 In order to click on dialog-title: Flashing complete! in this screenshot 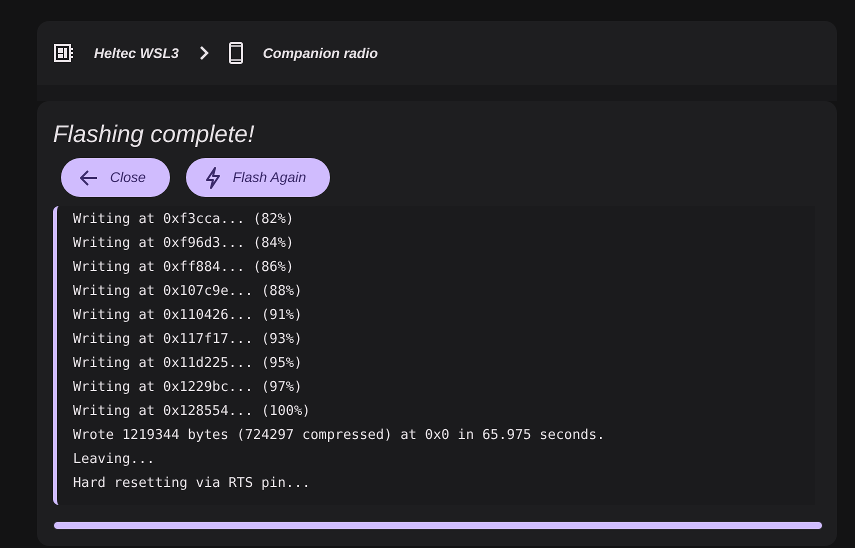, I will do `click(154, 135)`.